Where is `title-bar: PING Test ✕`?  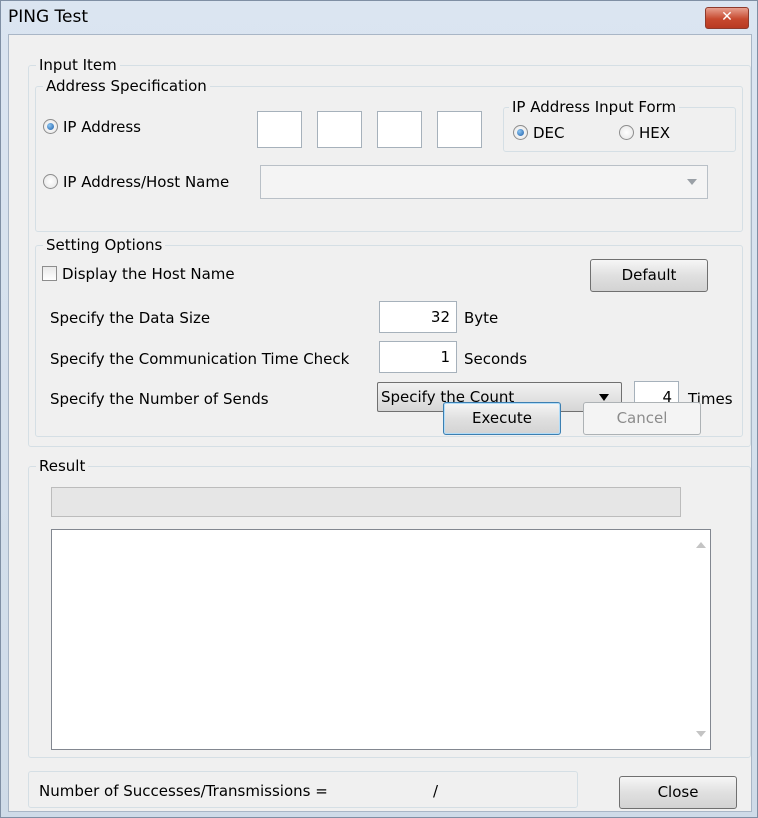
title-bar: PING Test ✕ is located at coordinates (379, 17).